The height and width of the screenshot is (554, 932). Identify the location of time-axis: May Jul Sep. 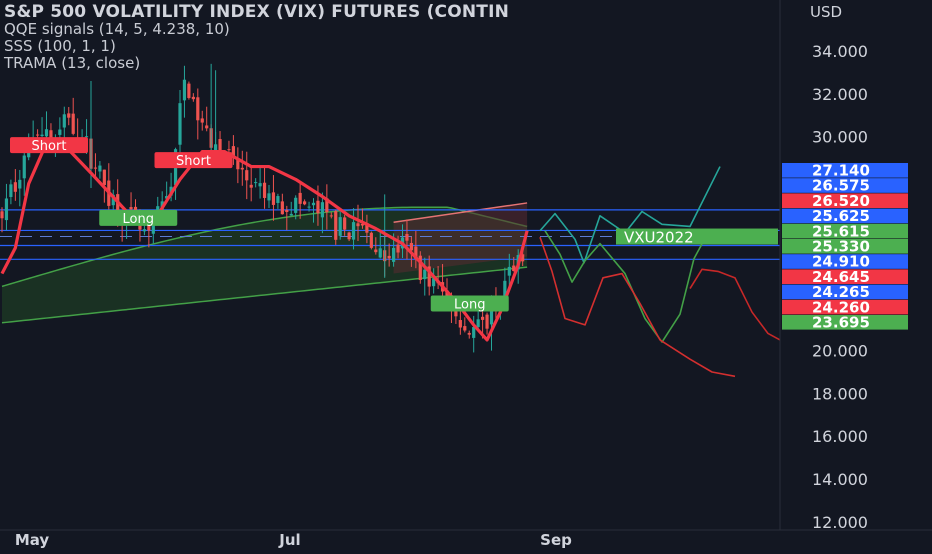
(466, 539).